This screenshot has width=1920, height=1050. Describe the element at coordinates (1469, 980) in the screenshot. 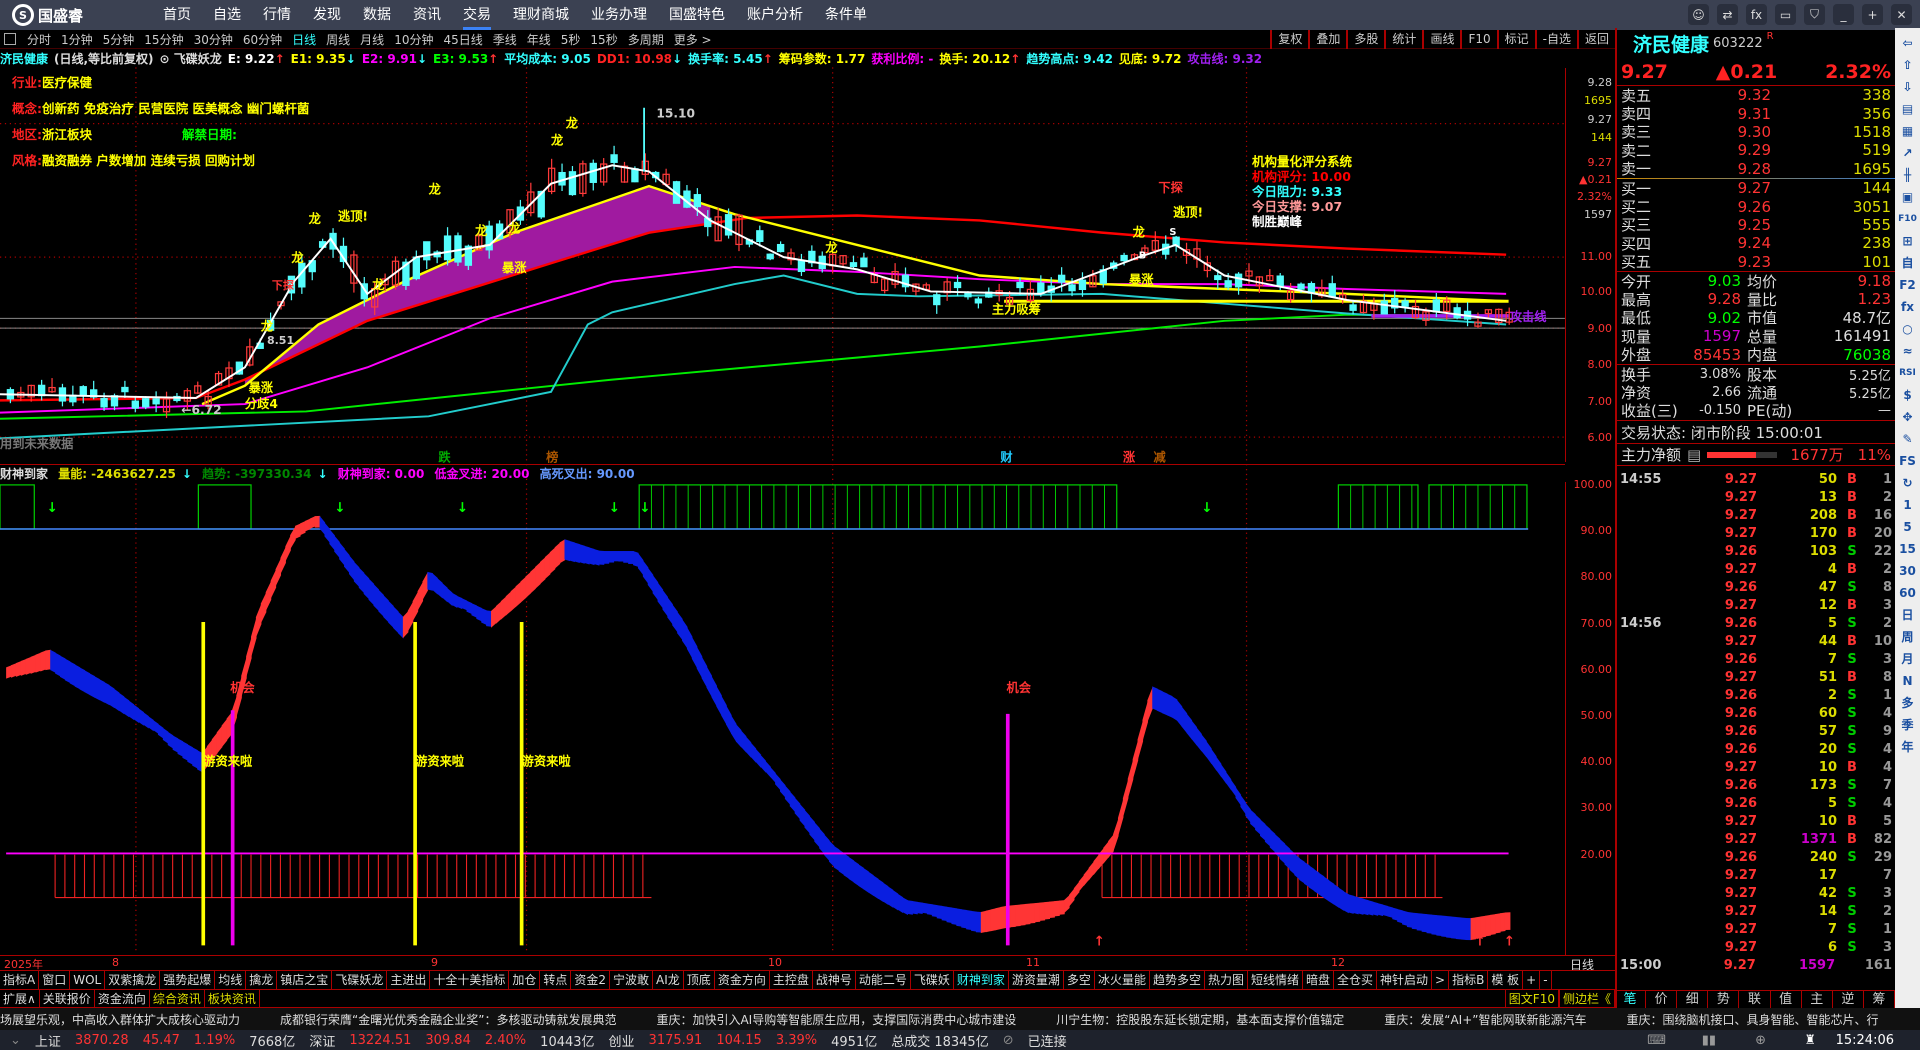

I see `indicator-tab: 指标B` at that location.